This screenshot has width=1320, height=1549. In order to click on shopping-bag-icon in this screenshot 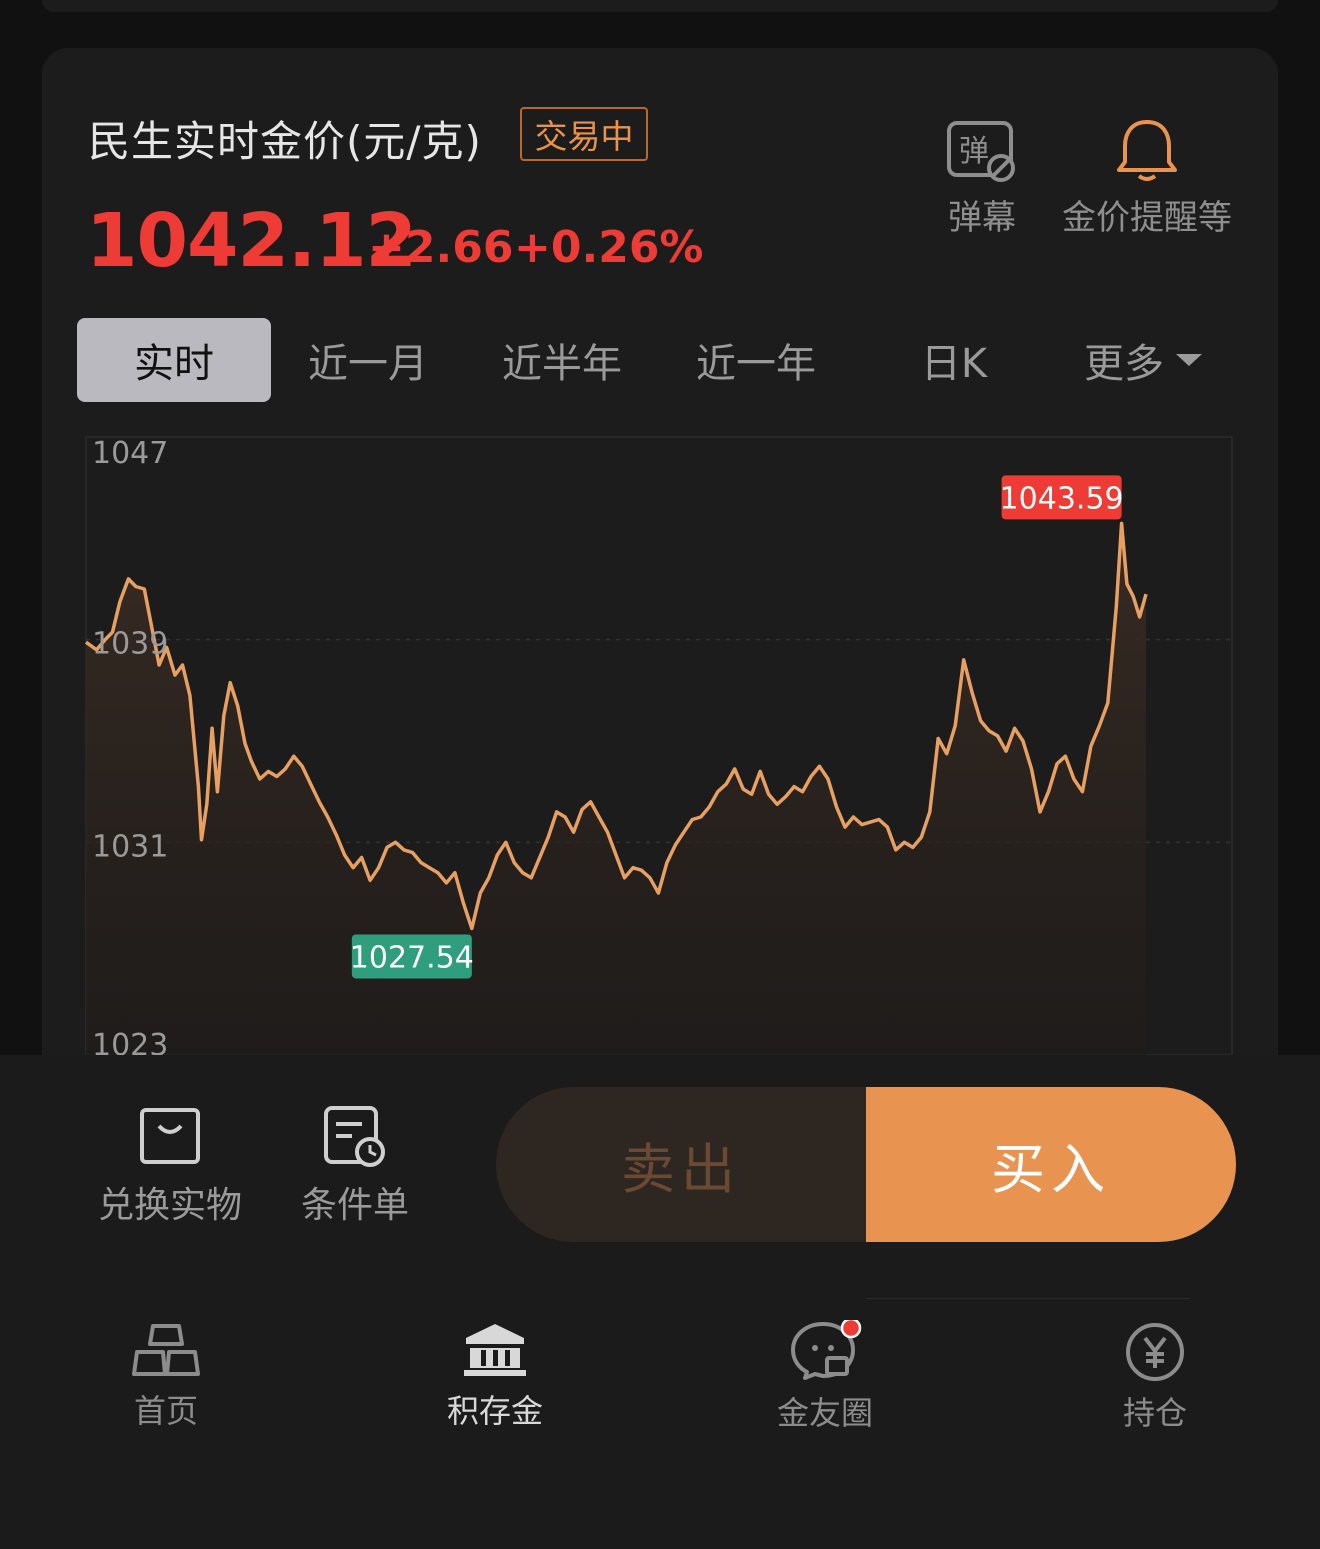, I will do `click(170, 1136)`.